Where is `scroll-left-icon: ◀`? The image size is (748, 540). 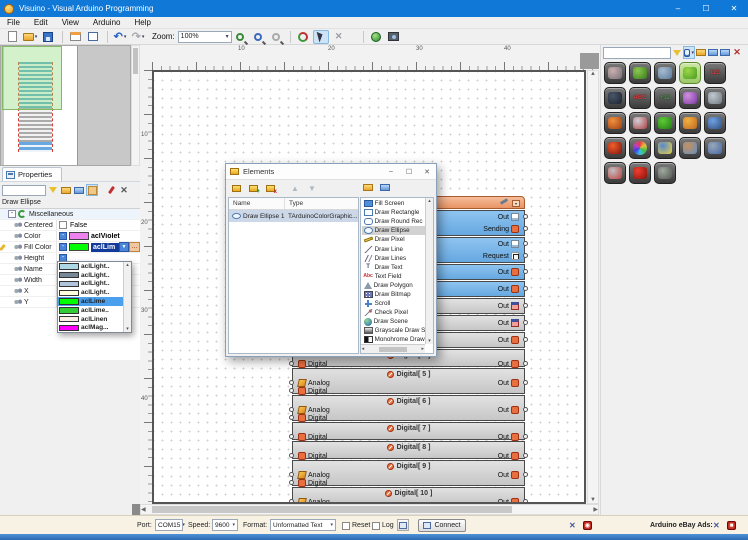
scroll-left-icon: ◀ is located at coordinates (143, 509).